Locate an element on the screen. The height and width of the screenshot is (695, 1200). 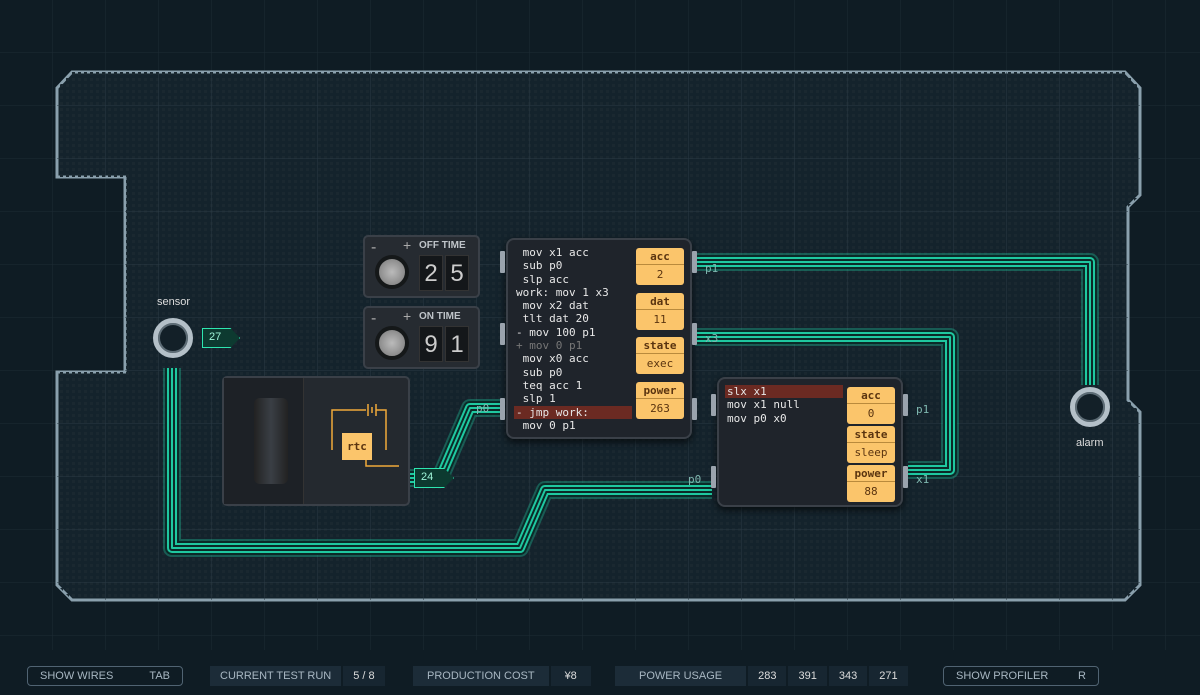
power-usage: POWER USAGE 283 391 343 271 is located at coordinates (761, 676).